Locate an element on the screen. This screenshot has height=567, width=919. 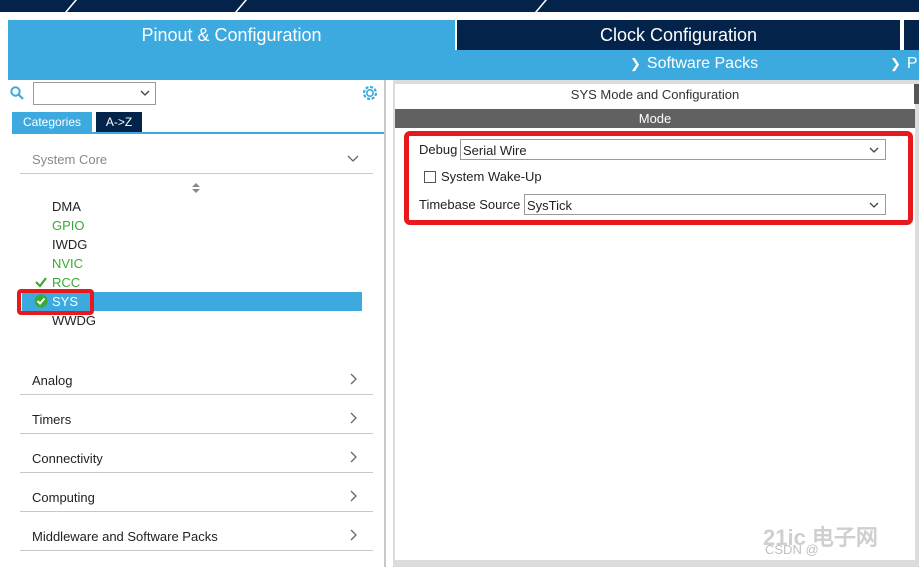
tab-pinout-configuration: Pinout & Configuration is located at coordinates (231, 50).